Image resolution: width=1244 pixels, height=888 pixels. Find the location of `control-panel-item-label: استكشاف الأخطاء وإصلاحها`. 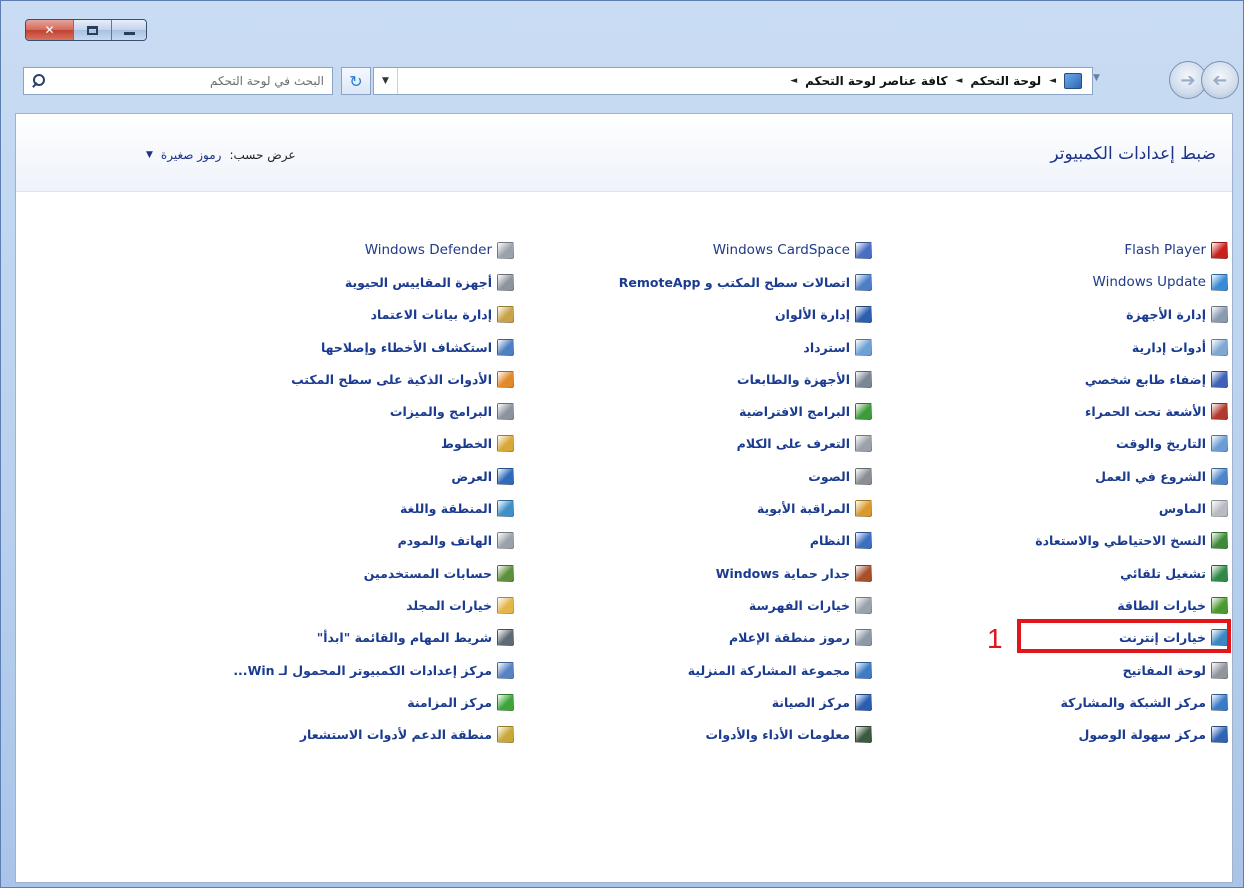

control-panel-item-label: استكشاف الأخطاء وإصلاحها is located at coordinates (406, 347).